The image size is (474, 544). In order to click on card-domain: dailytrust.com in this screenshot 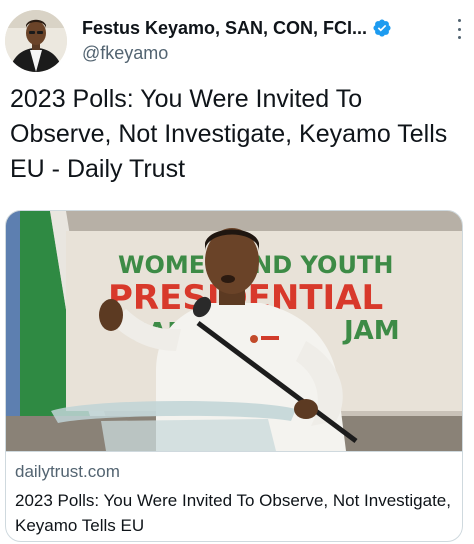, I will do `click(67, 471)`.